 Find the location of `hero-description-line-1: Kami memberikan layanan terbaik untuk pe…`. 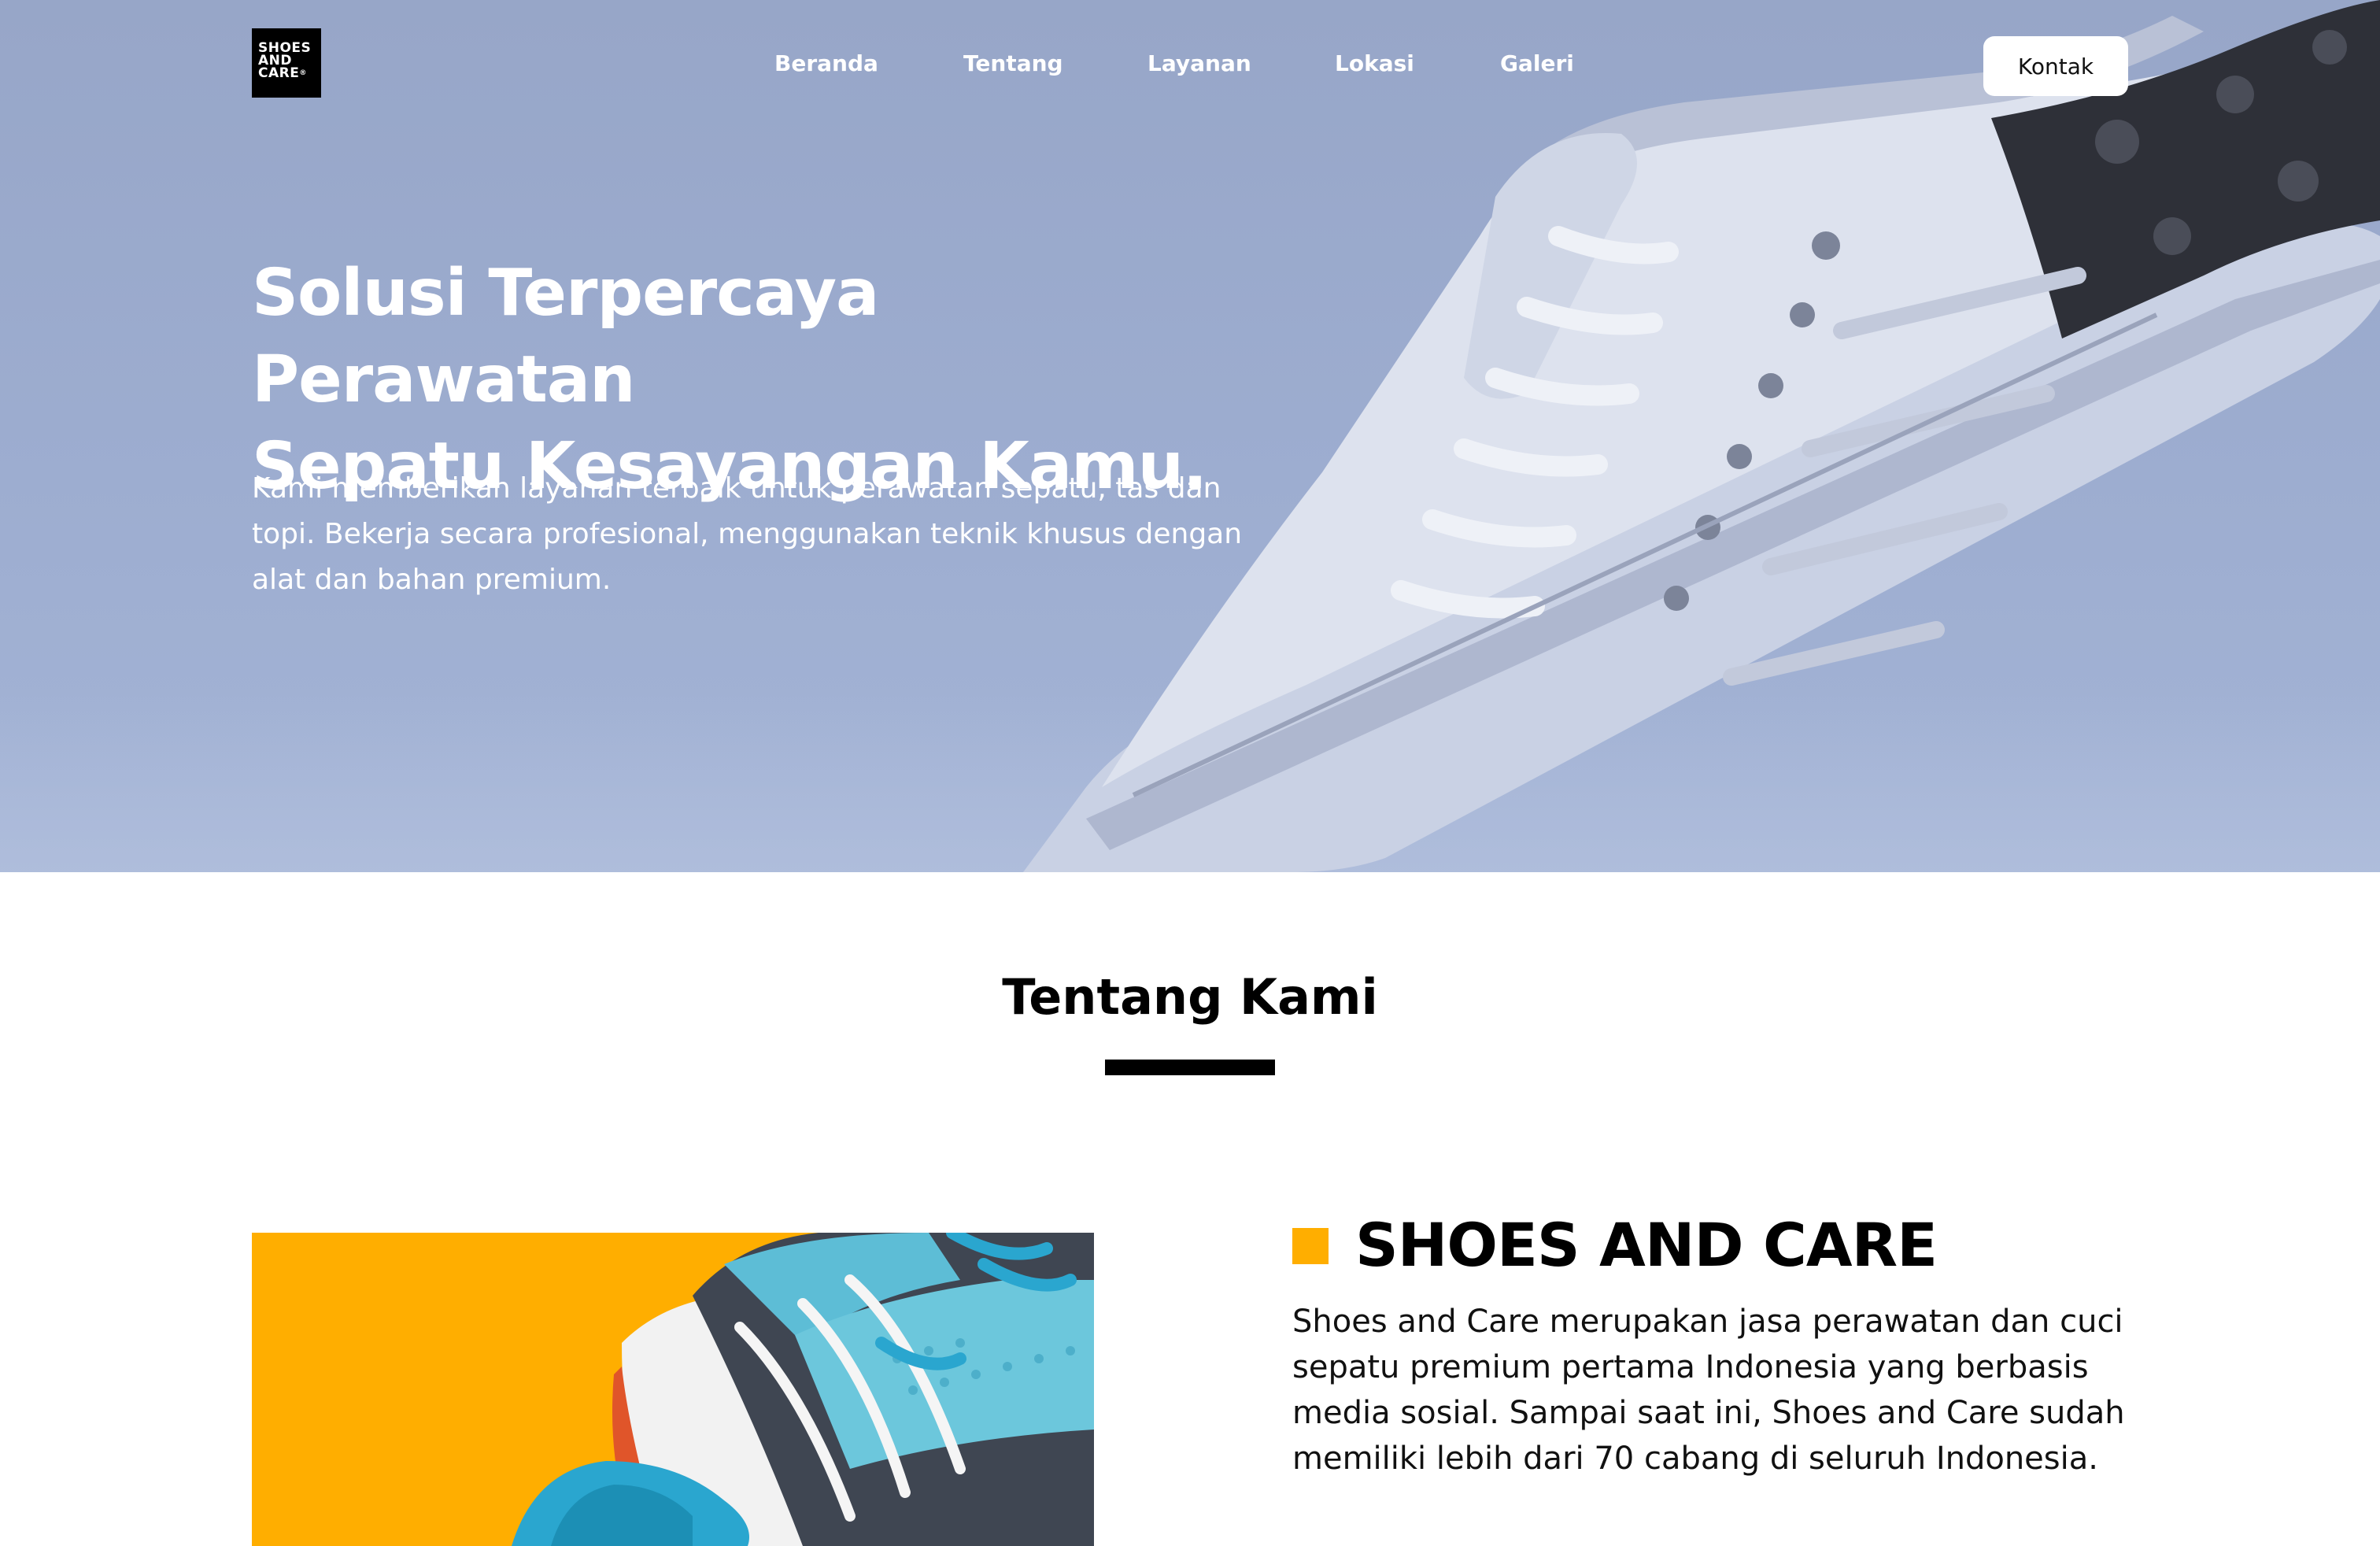

hero-description-line-1: Kami memberikan layanan terbaik untuk pe… is located at coordinates (736, 489).